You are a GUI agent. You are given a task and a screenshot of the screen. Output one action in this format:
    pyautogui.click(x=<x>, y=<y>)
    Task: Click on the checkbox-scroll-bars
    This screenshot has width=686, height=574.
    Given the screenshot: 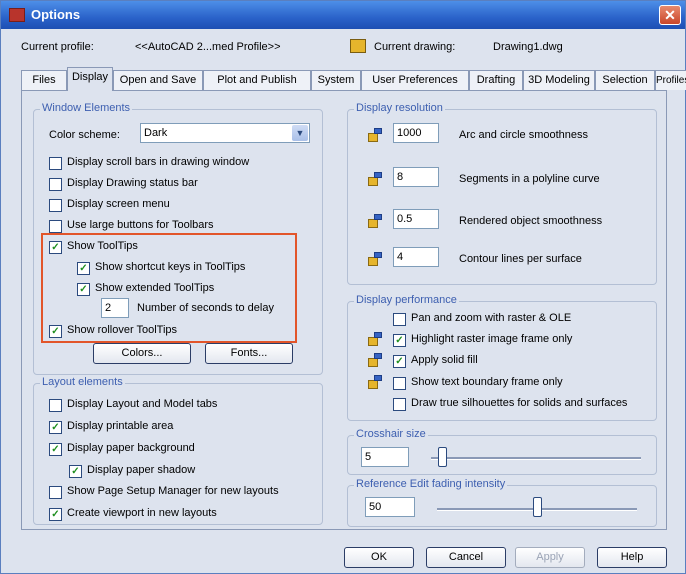 What is the action you would take?
    pyautogui.click(x=55, y=163)
    